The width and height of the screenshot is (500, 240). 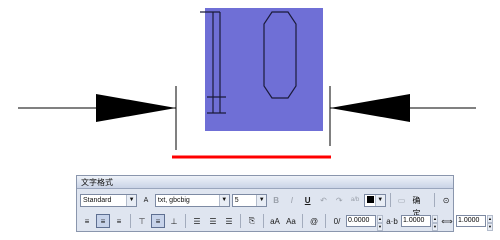 I want to click on options-icon: ⊙, so click(x=446, y=200).